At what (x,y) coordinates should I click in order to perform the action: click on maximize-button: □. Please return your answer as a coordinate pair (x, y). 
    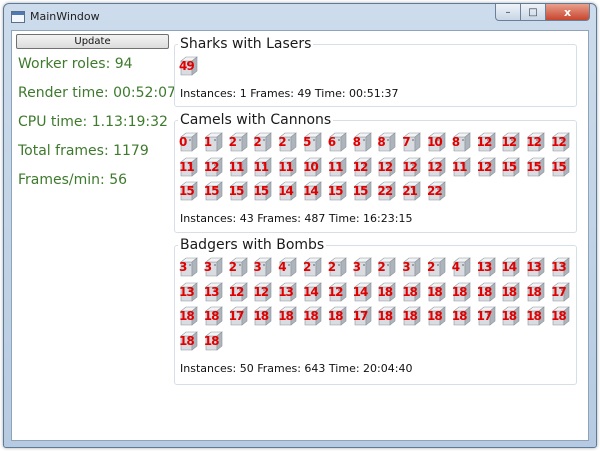
    Looking at the image, I should click on (533, 12).